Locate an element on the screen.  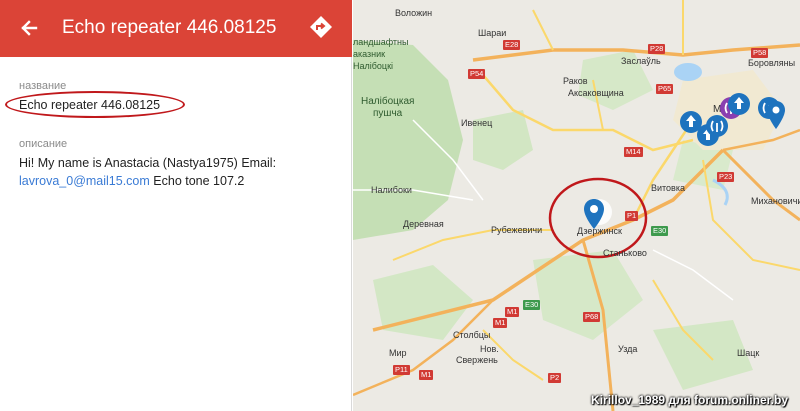
road-shield: P58 is located at coordinates (760, 53).